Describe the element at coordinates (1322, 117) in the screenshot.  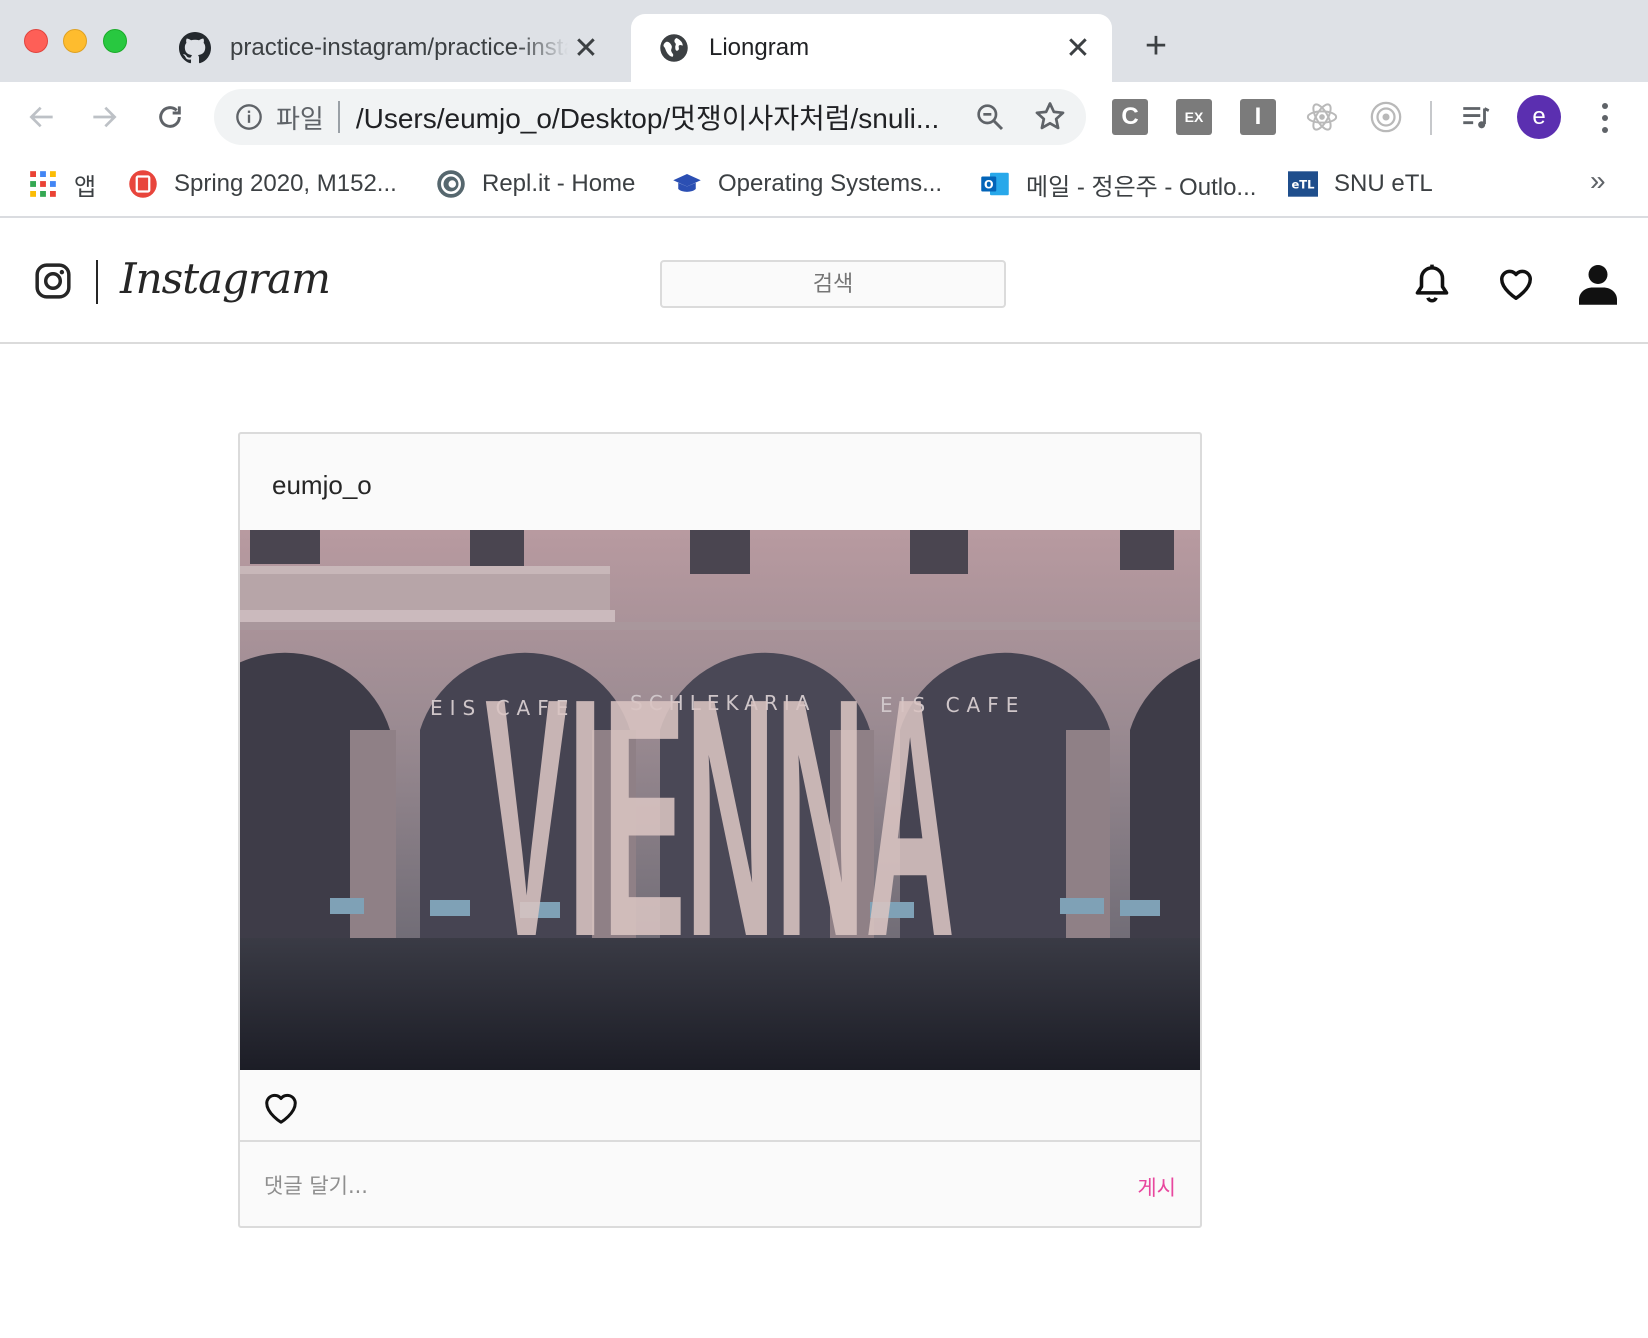
I see `react-devtools-icon` at that location.